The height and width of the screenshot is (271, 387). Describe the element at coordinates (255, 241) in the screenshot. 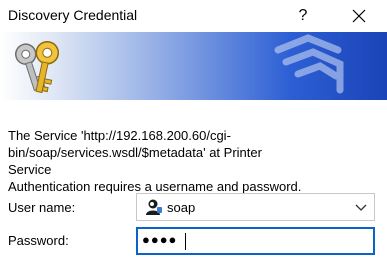

I see `password-field: ●●●●` at that location.